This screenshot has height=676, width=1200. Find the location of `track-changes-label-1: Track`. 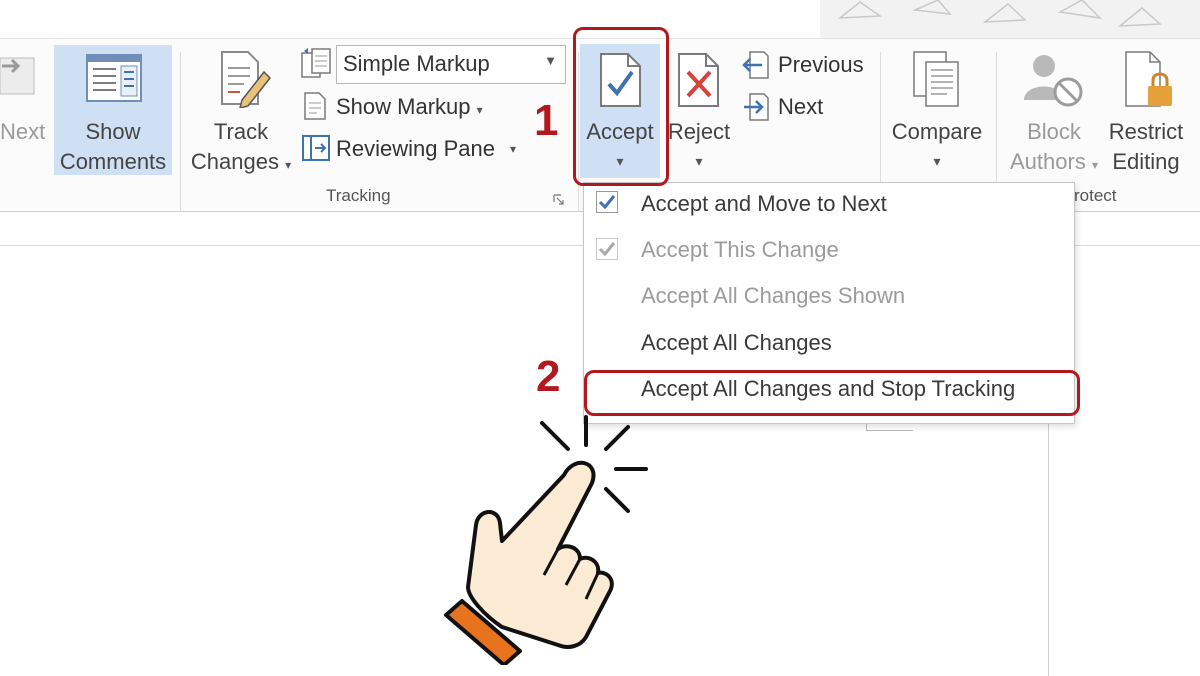

track-changes-label-1: Track is located at coordinates (241, 131).